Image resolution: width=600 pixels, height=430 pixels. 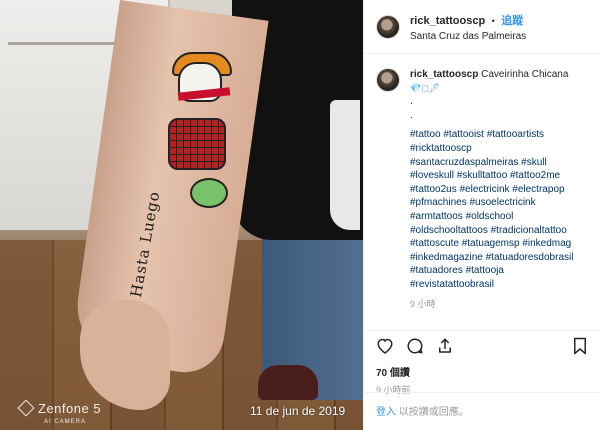 I want to click on post-actions: 70 個讚 9 小時前, so click(x=482, y=363).